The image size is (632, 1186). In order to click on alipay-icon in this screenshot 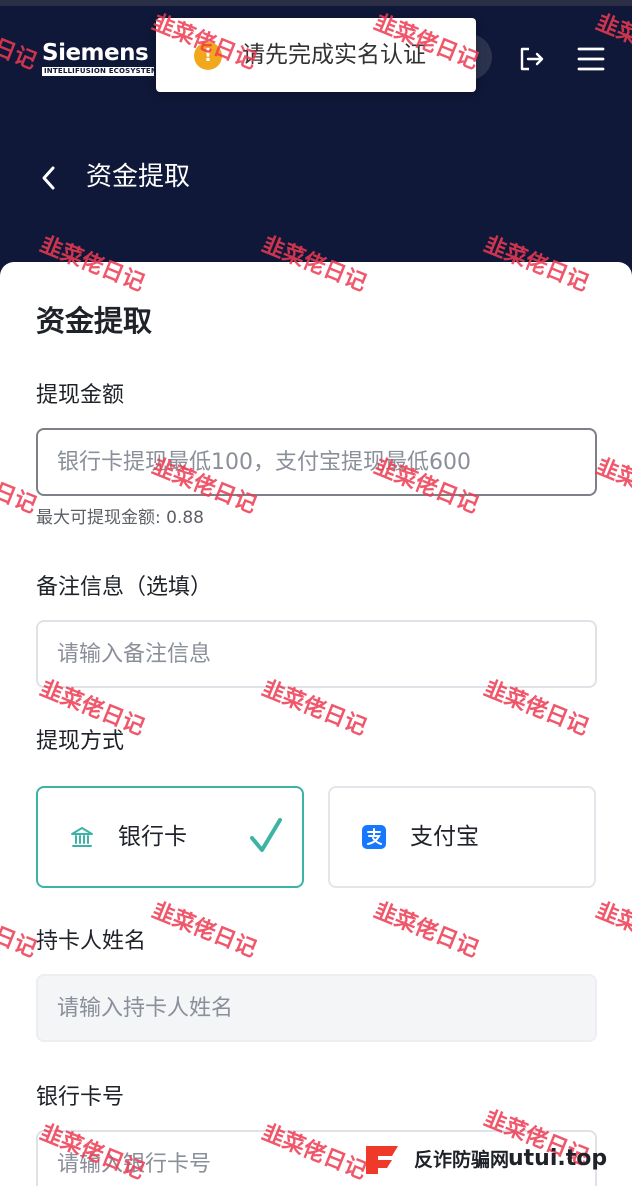, I will do `click(374, 837)`.